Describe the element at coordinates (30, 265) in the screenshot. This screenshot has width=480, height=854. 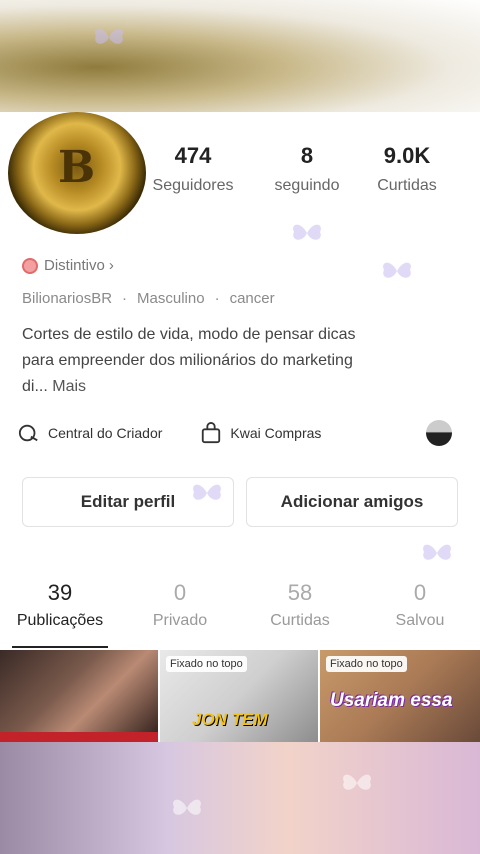
I see `badge-icon` at that location.